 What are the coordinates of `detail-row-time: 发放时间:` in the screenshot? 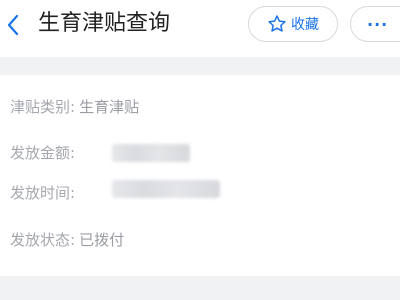 It's located at (42, 192).